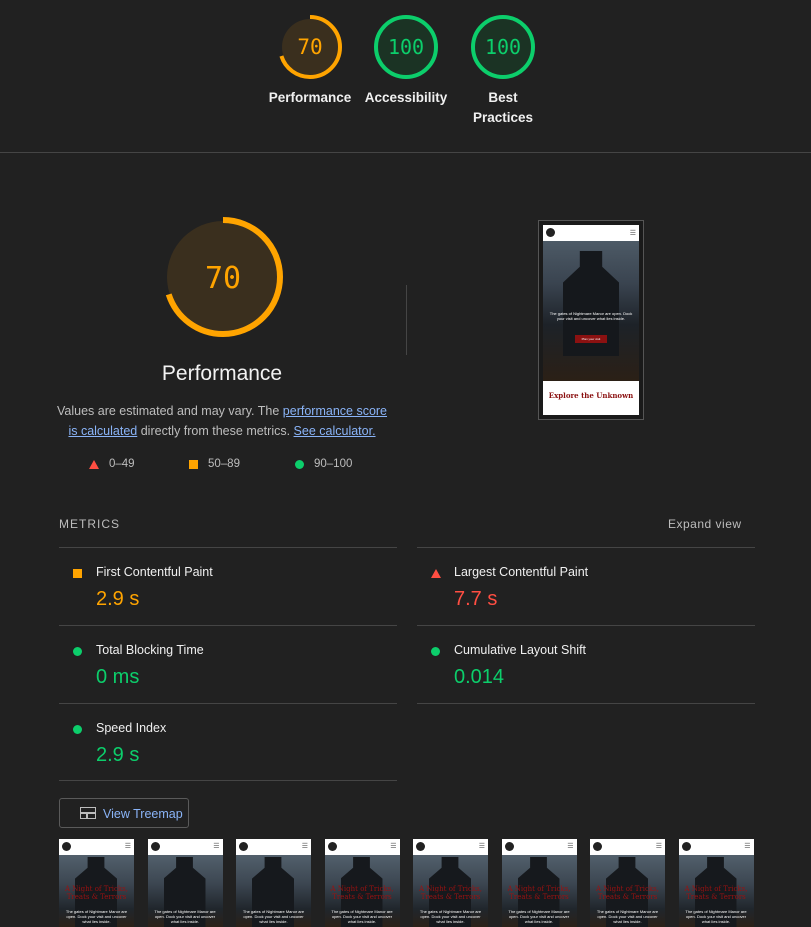 Image resolution: width=811 pixels, height=927 pixels. What do you see at coordinates (223, 277) in the screenshot?
I see `performance-gauge-large-ring: 70` at bounding box center [223, 277].